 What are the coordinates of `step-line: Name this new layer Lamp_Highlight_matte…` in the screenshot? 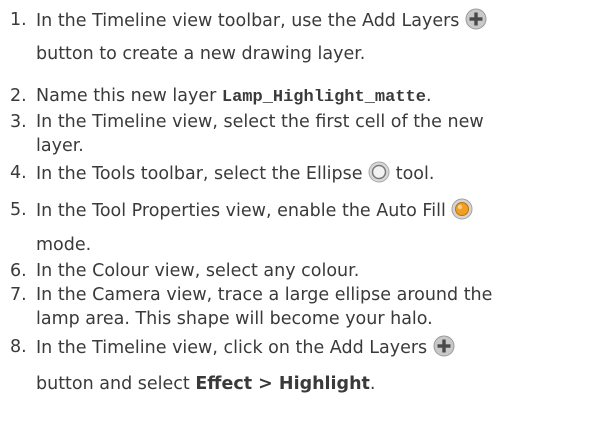 It's located at (234, 96).